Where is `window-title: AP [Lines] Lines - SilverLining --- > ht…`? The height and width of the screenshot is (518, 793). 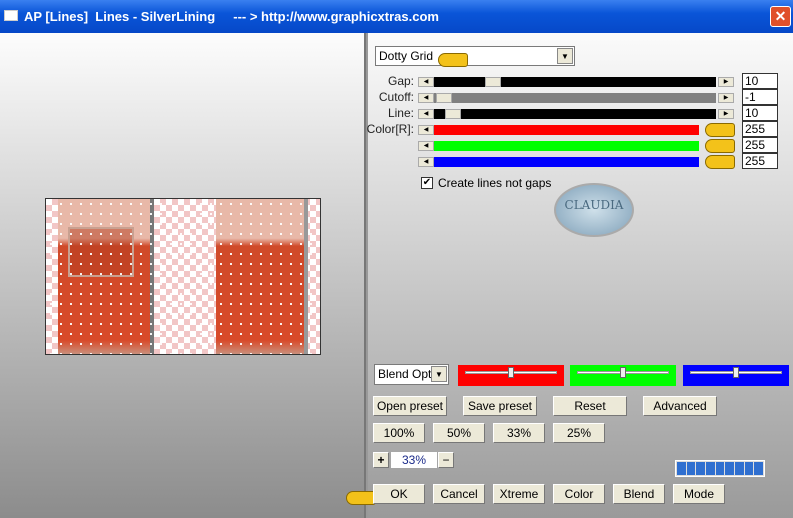
window-title: AP [Lines] Lines - SilverLining --- > ht… is located at coordinates (231, 16).